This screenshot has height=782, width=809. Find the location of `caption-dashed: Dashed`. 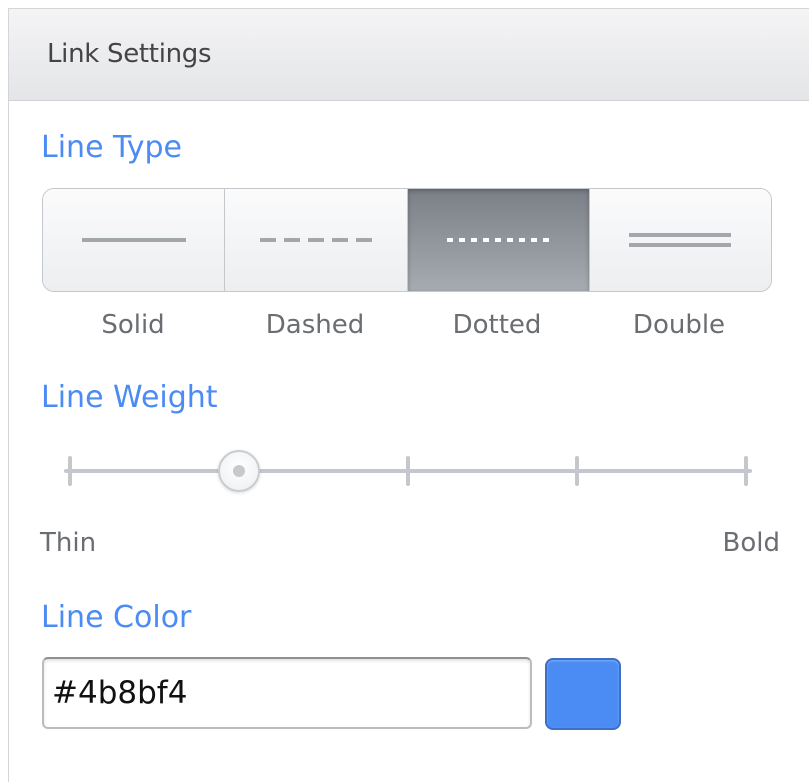

caption-dashed: Dashed is located at coordinates (315, 325).